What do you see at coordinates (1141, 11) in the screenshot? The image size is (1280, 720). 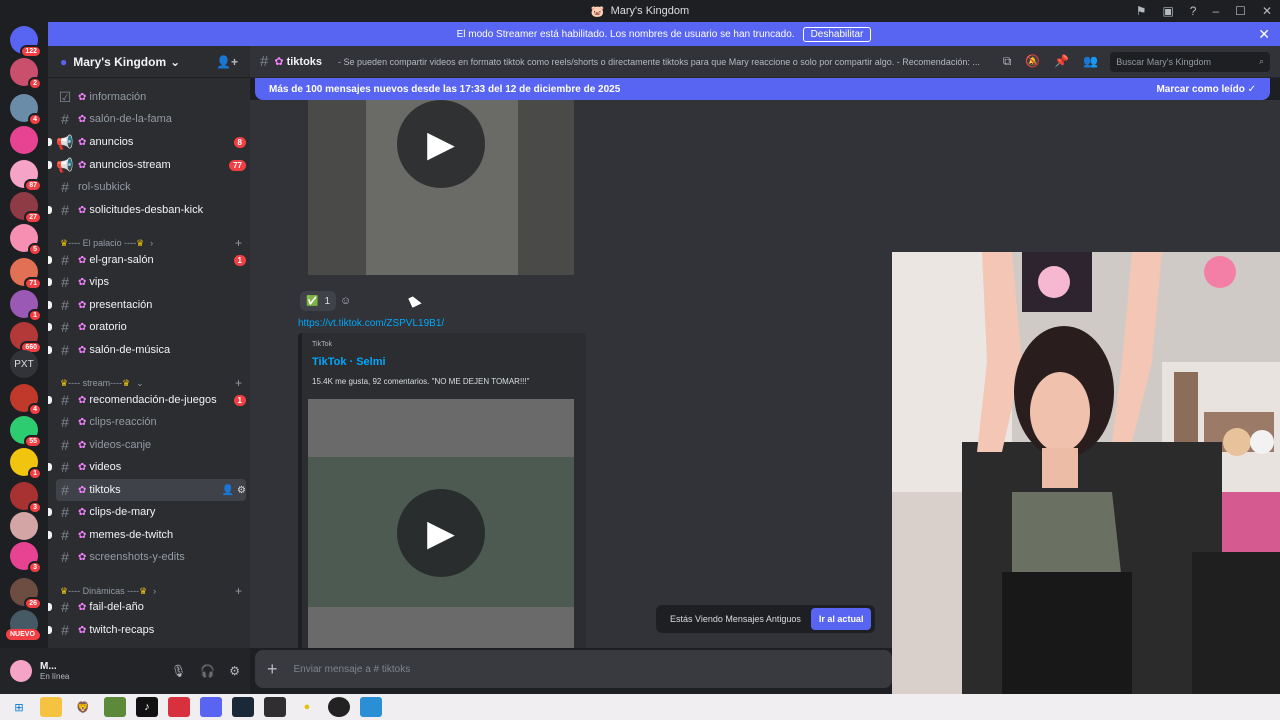 I see `inbox-icon: ⚑` at bounding box center [1141, 11].